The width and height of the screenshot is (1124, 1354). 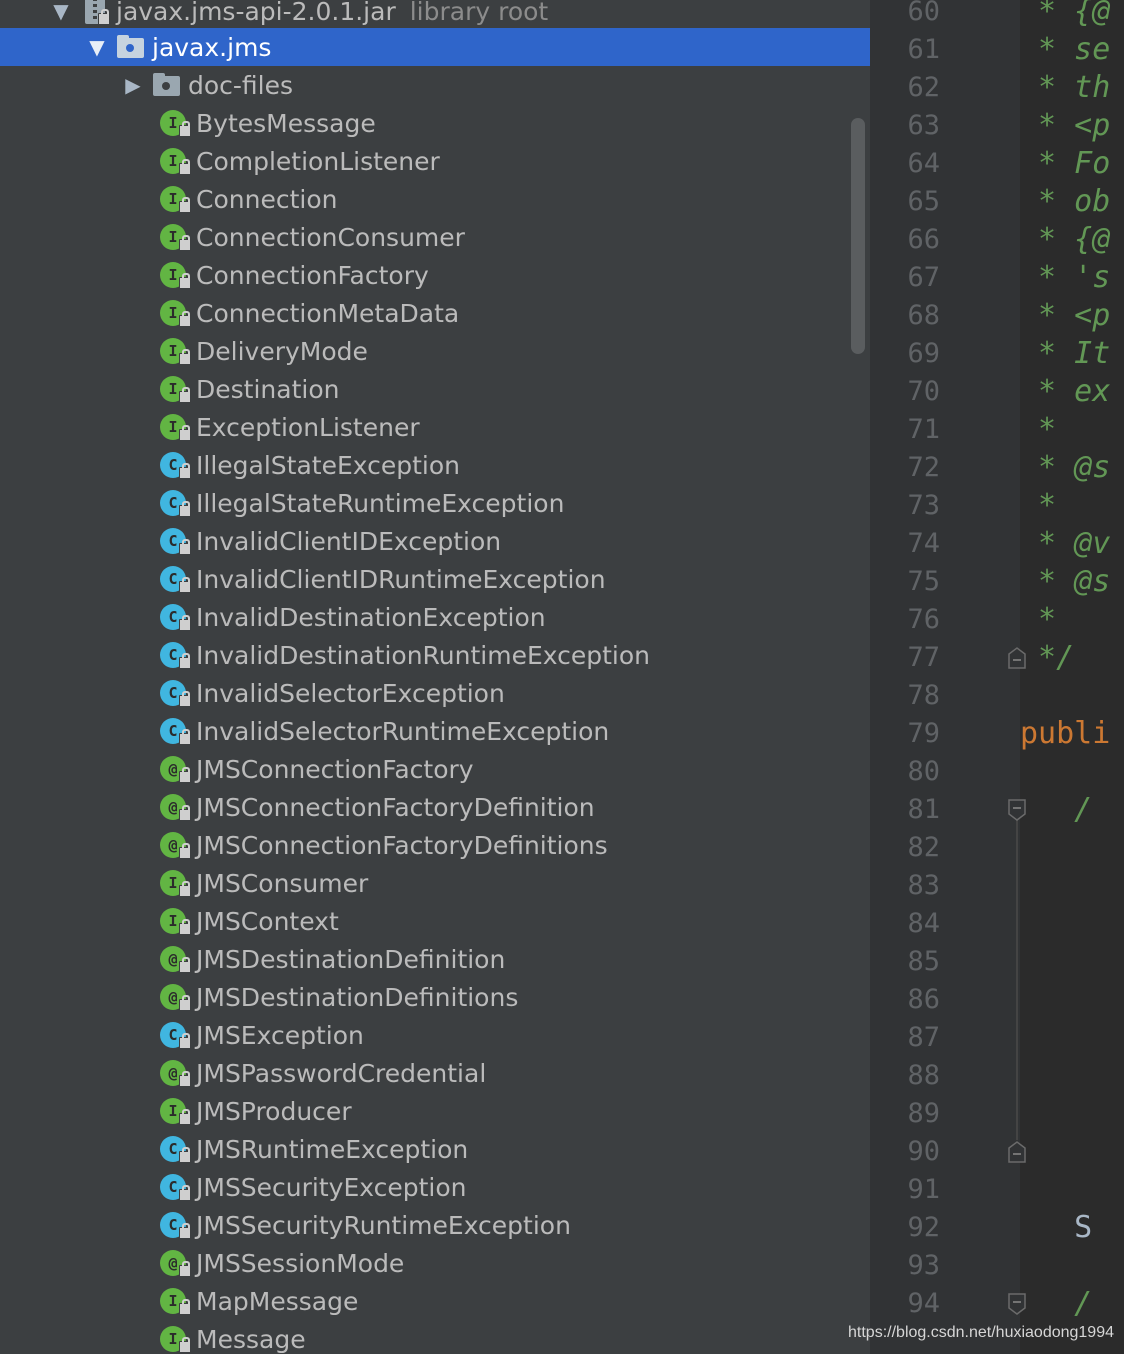 What do you see at coordinates (267, 199) in the screenshot?
I see `tree-item-label: Connection` at bounding box center [267, 199].